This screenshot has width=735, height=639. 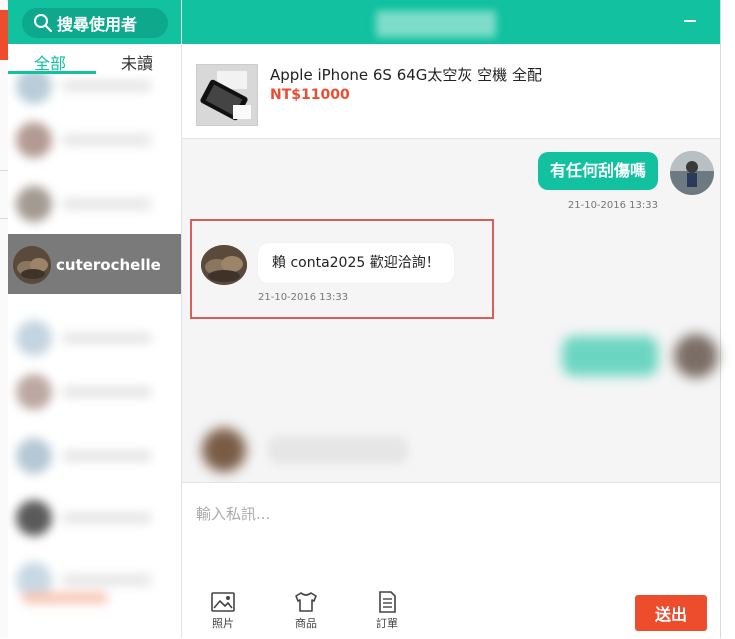 I want to click on search-label: 搜尋使用者, so click(x=97, y=24).